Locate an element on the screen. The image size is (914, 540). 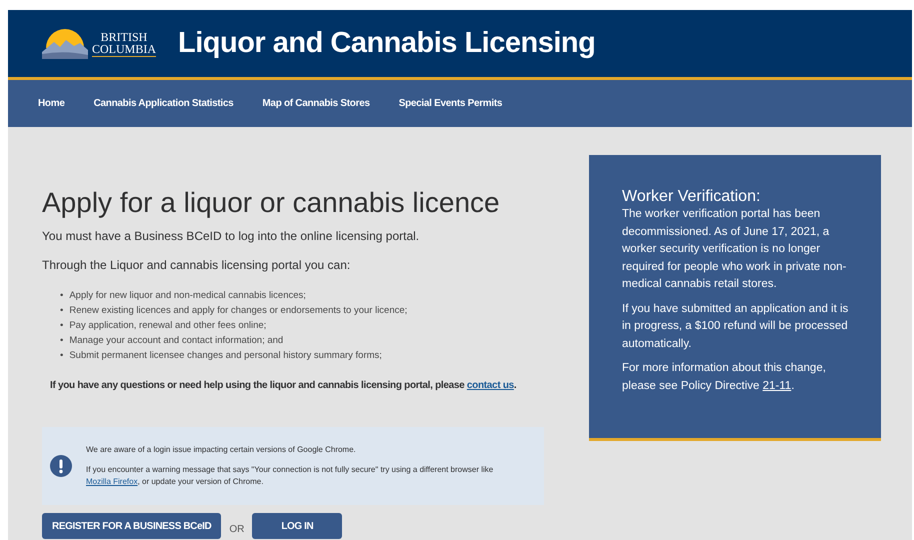
or-text: OR is located at coordinates (236, 529).